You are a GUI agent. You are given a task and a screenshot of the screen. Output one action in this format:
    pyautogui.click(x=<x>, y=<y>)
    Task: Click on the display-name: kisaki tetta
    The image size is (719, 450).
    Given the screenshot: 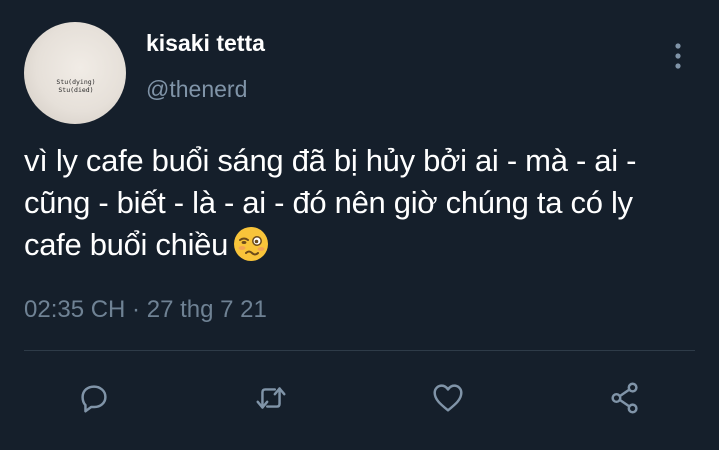 What is the action you would take?
    pyautogui.click(x=205, y=43)
    